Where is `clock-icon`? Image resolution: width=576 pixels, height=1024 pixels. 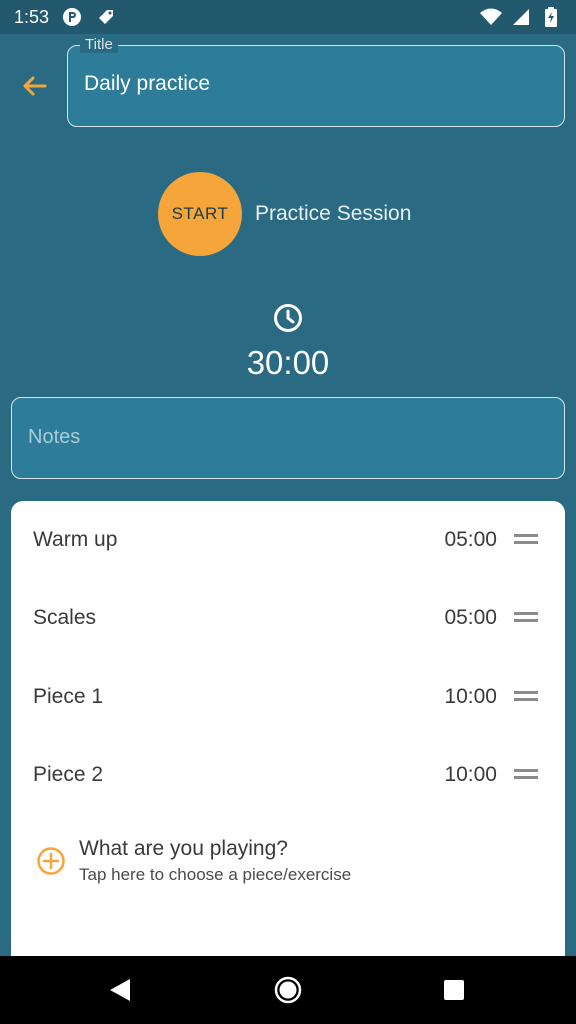
clock-icon is located at coordinates (288, 318).